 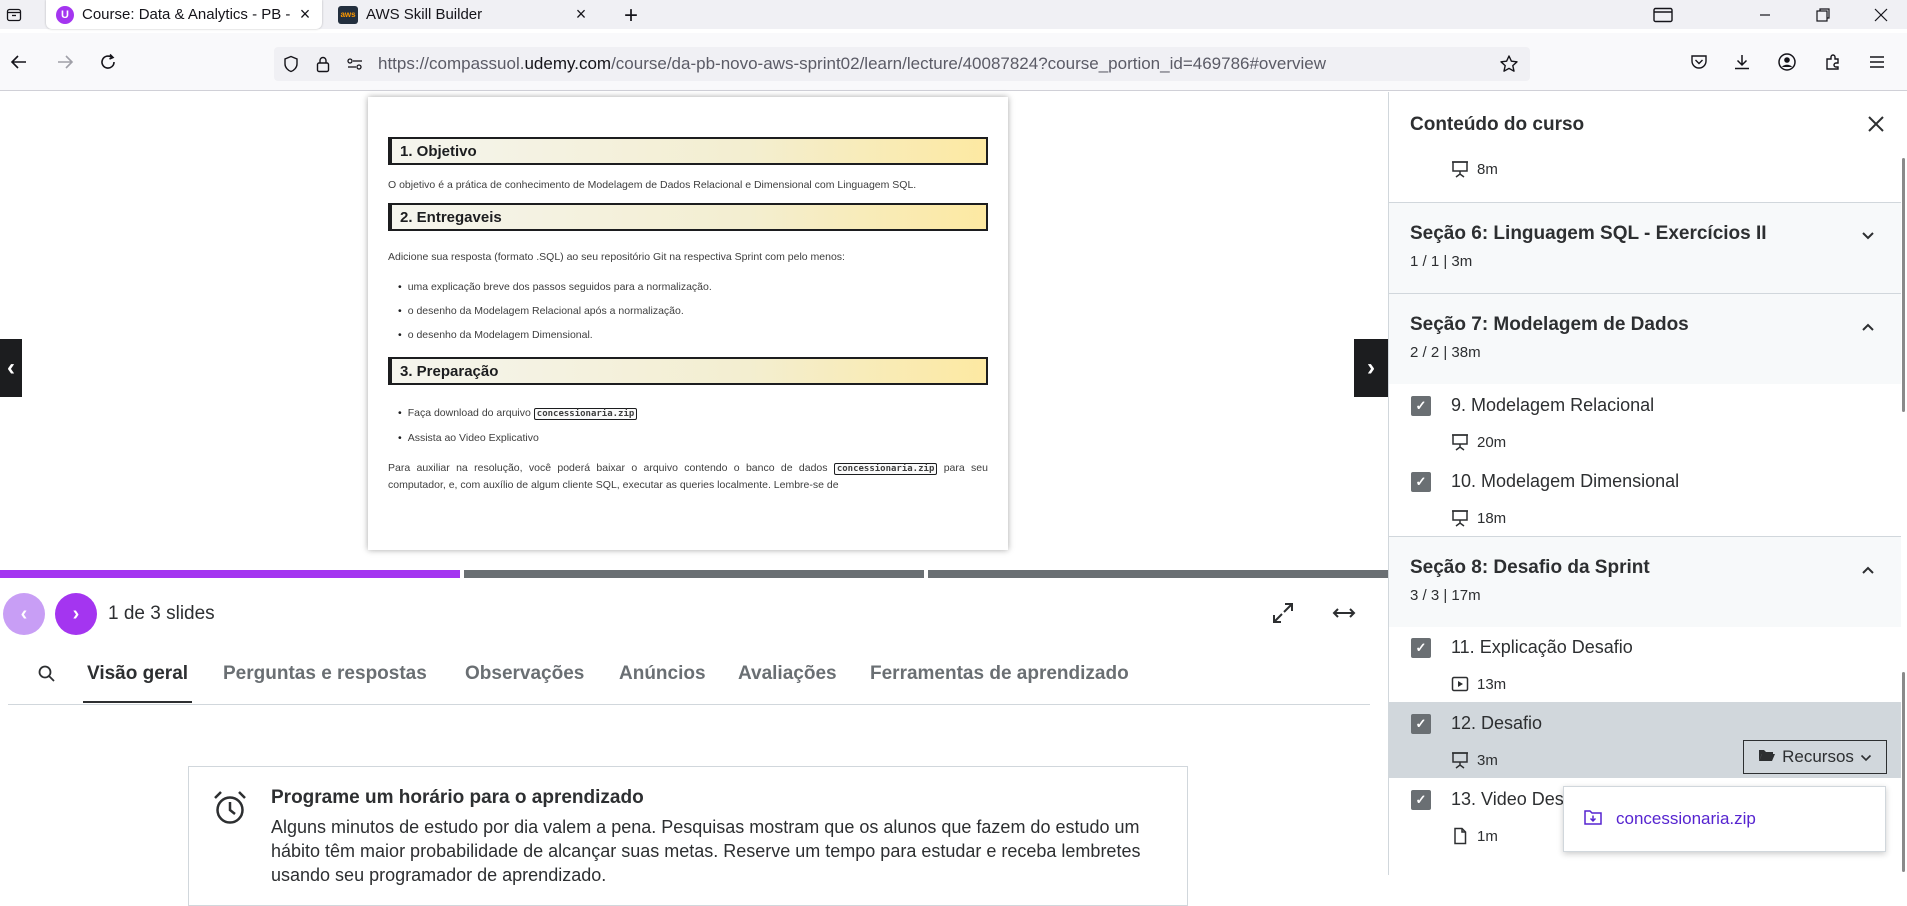 What do you see at coordinates (325, 674) in the screenshot?
I see `tab-questions: Perguntas e respostas` at bounding box center [325, 674].